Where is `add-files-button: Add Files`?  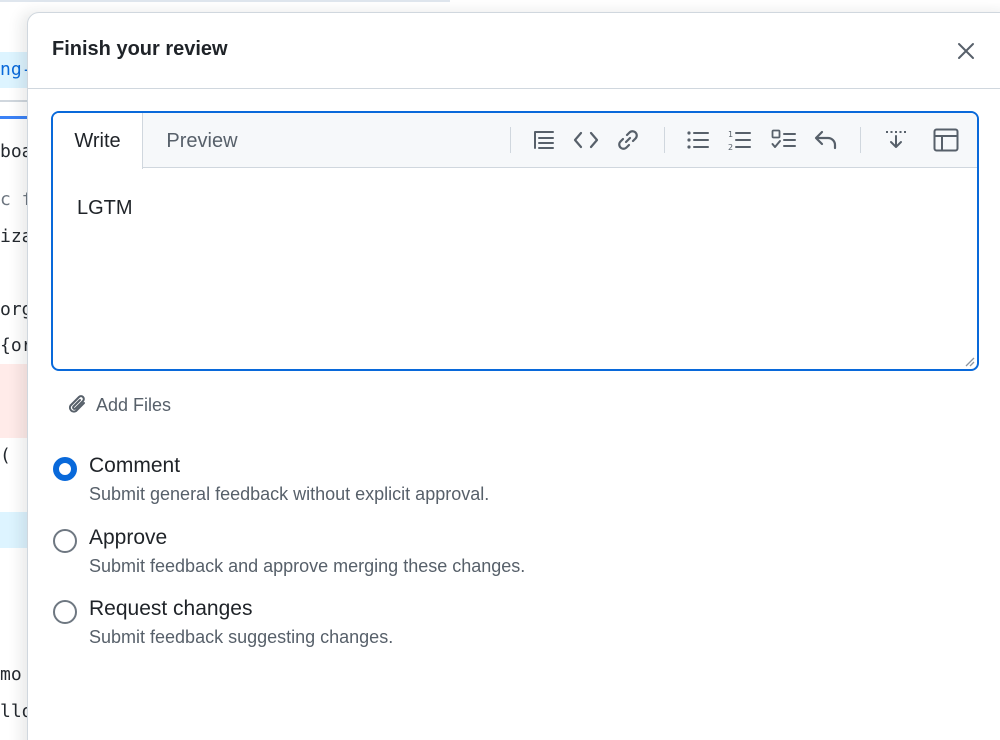 add-files-button: Add Files is located at coordinates (118, 405).